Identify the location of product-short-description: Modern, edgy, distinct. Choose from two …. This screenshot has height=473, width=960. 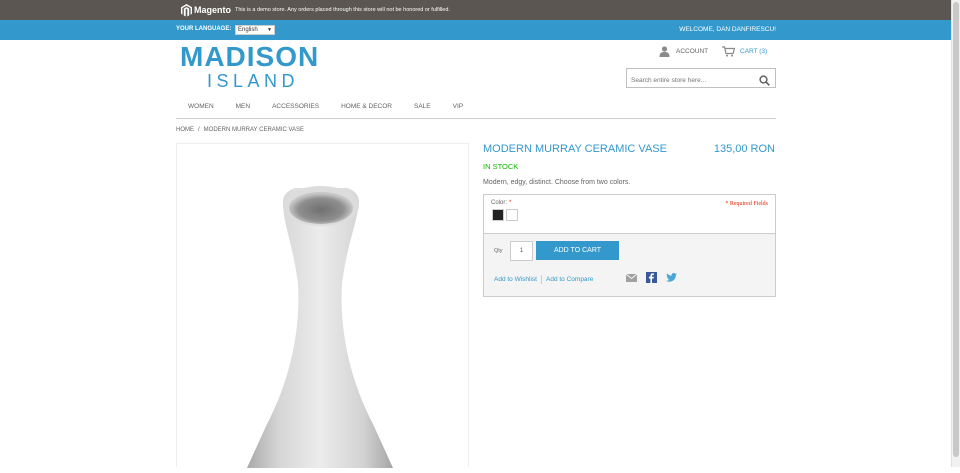
(557, 182).